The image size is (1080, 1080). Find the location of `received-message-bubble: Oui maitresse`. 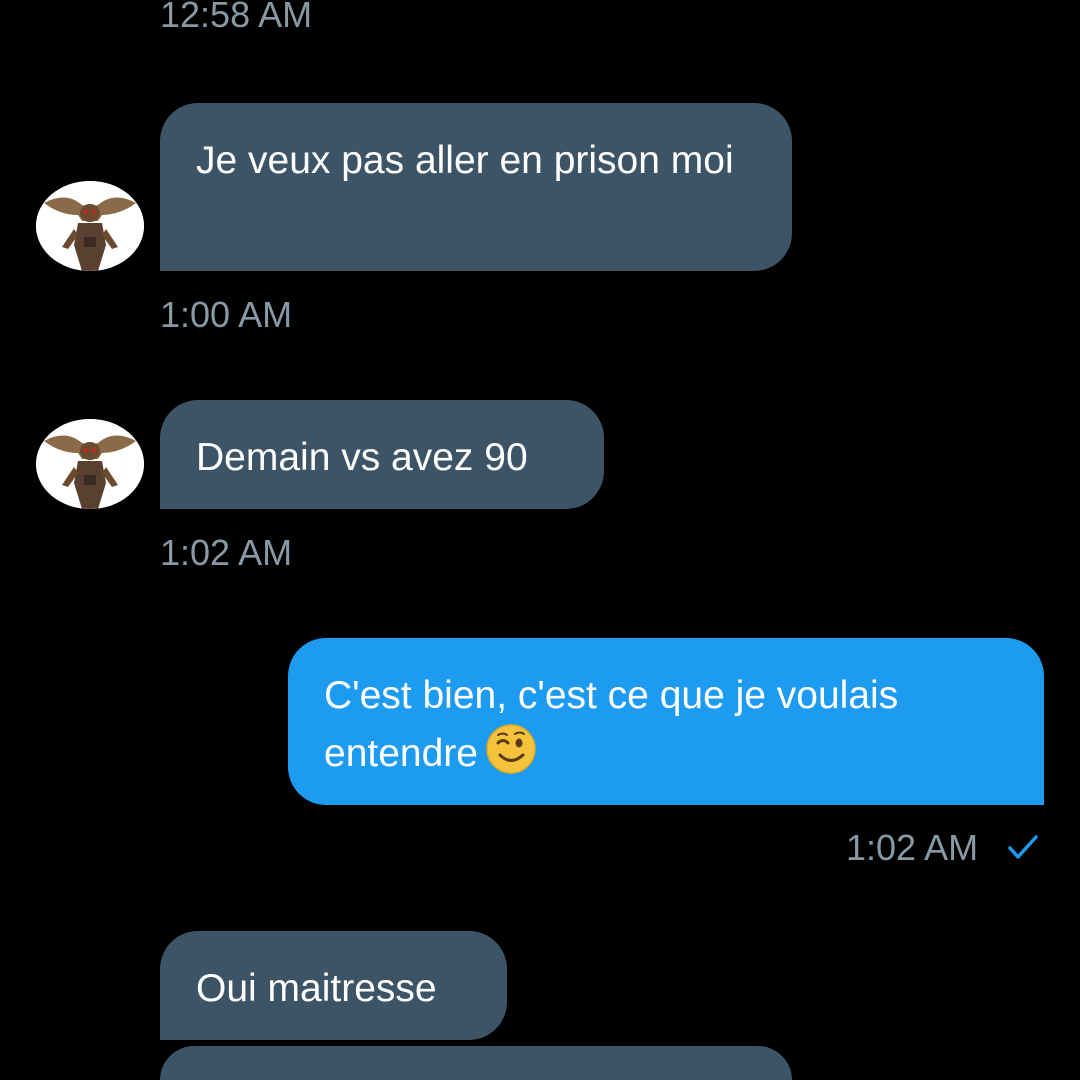

received-message-bubble: Oui maitresse is located at coordinates (333, 985).